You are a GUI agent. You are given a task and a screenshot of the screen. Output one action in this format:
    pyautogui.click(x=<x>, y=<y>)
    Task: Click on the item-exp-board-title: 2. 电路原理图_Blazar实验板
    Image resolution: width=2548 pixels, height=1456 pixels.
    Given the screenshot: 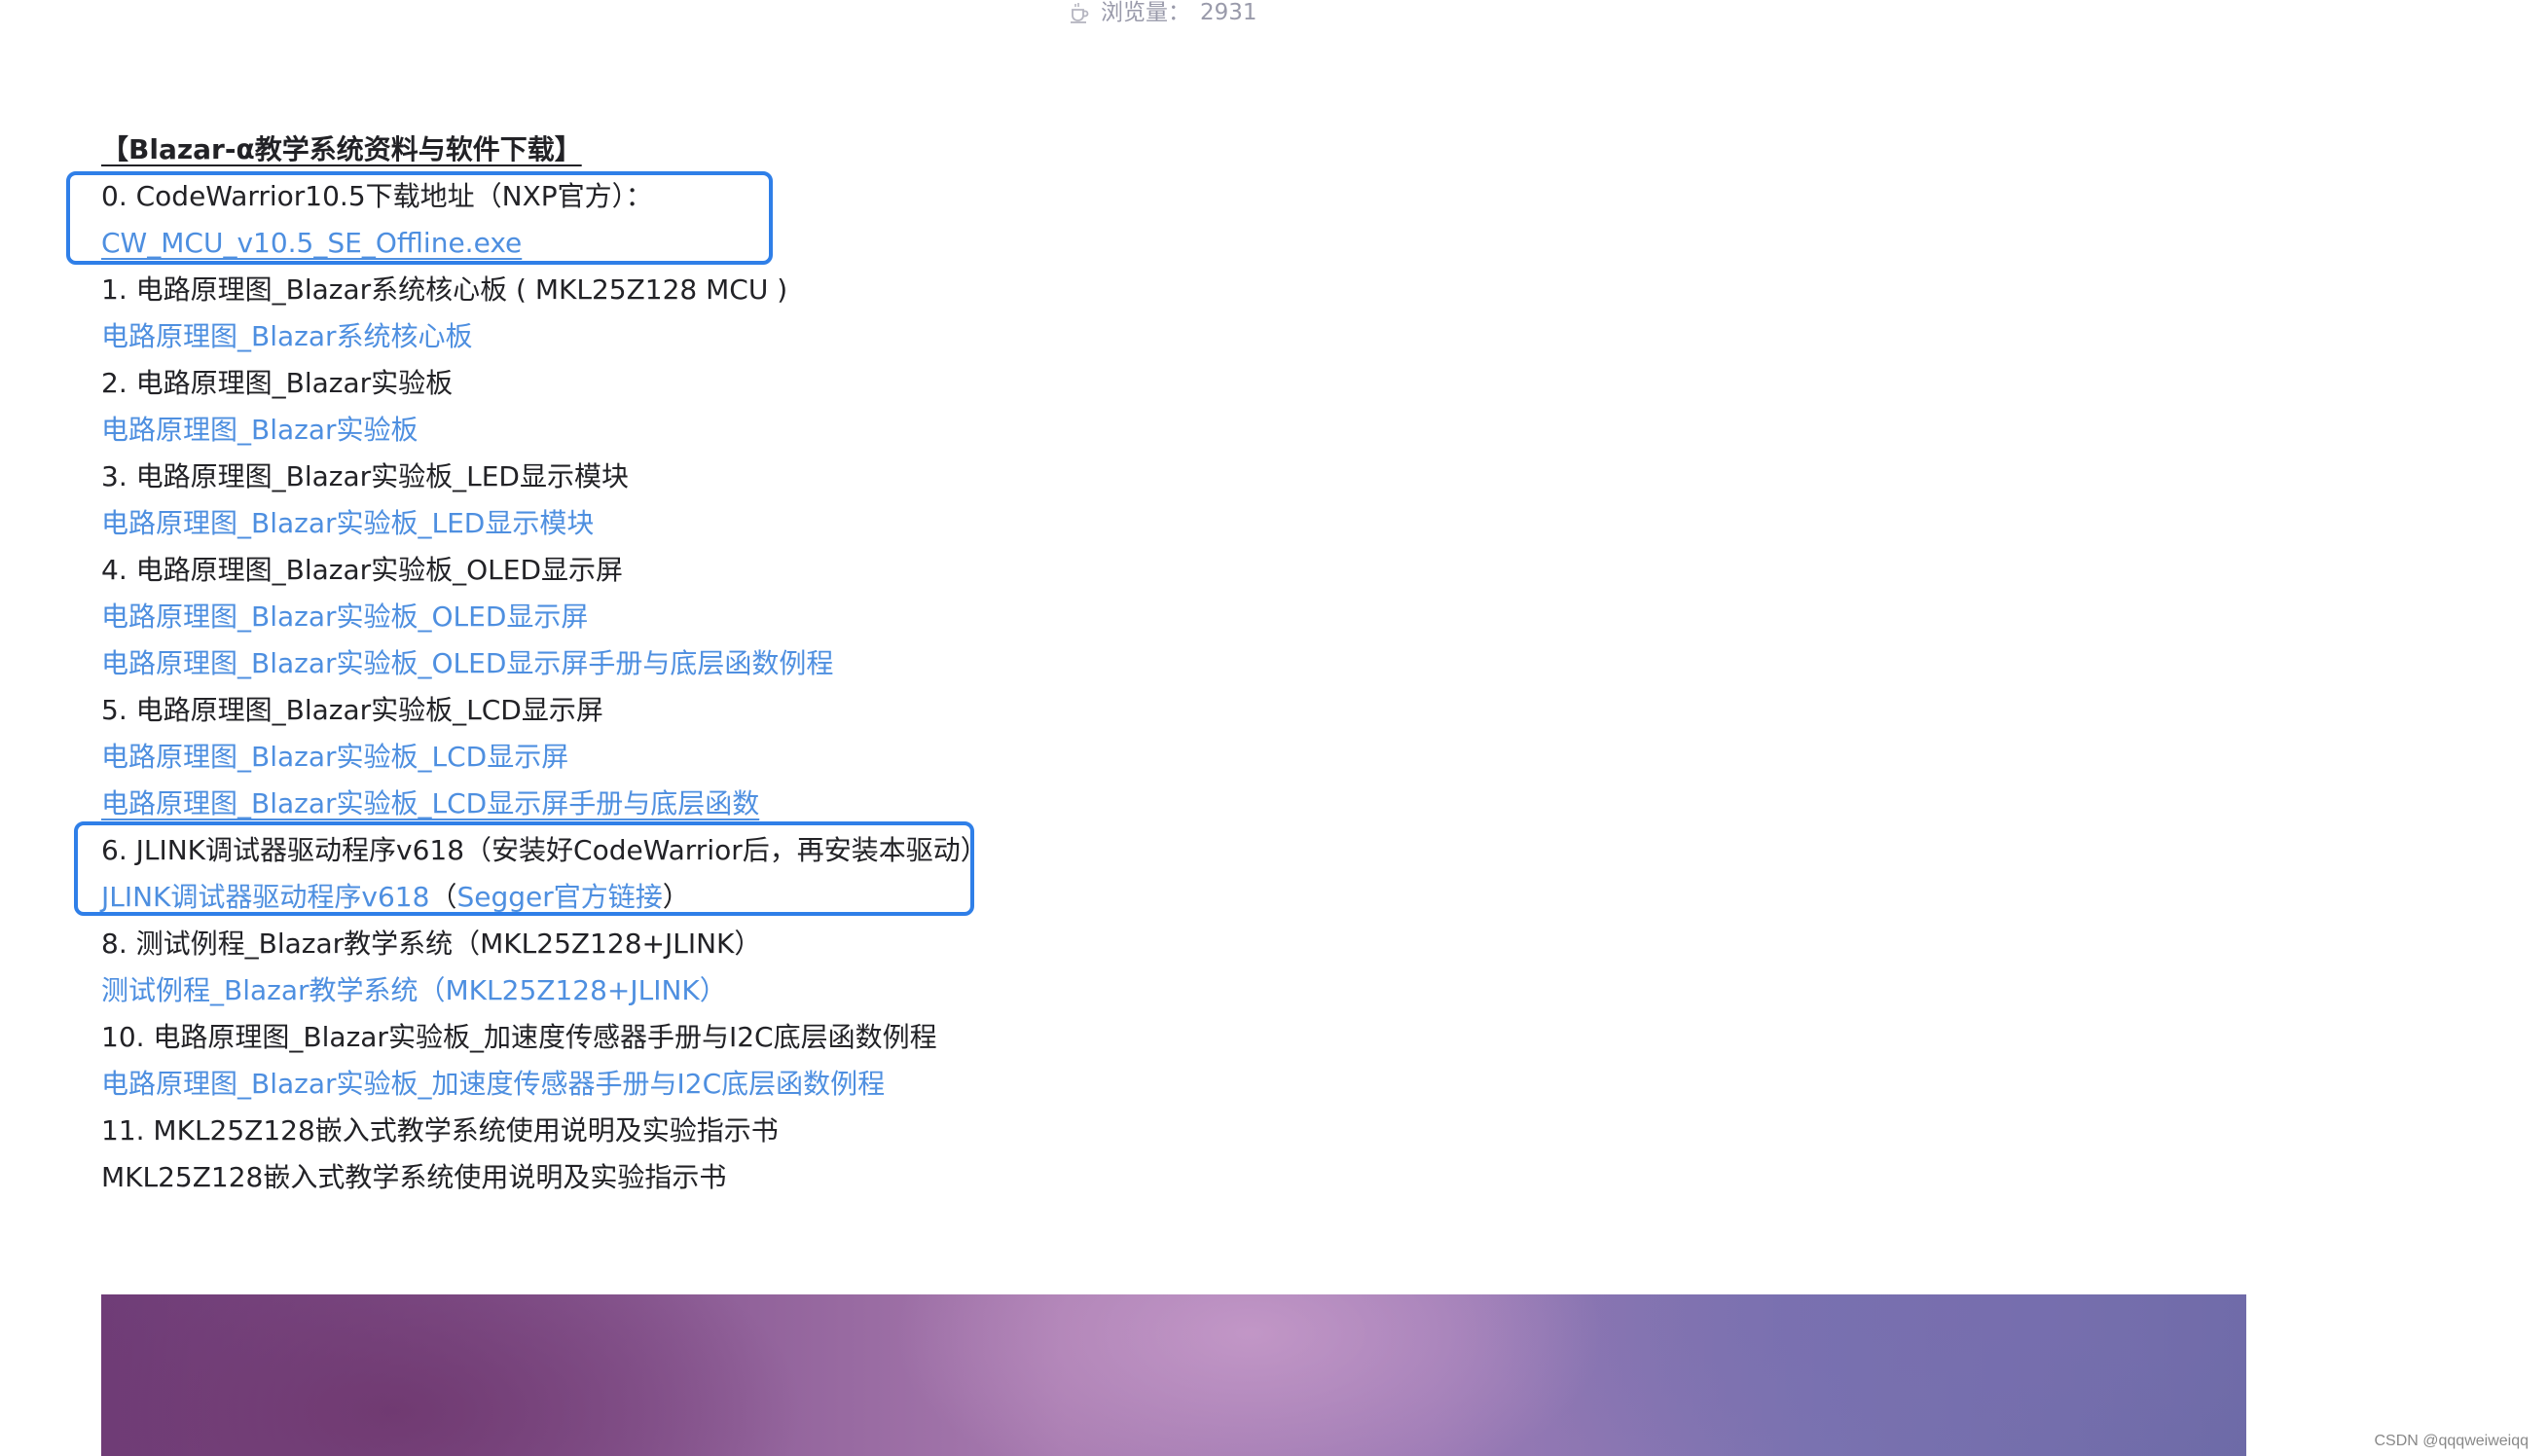 What is the action you would take?
    pyautogui.click(x=277, y=383)
    